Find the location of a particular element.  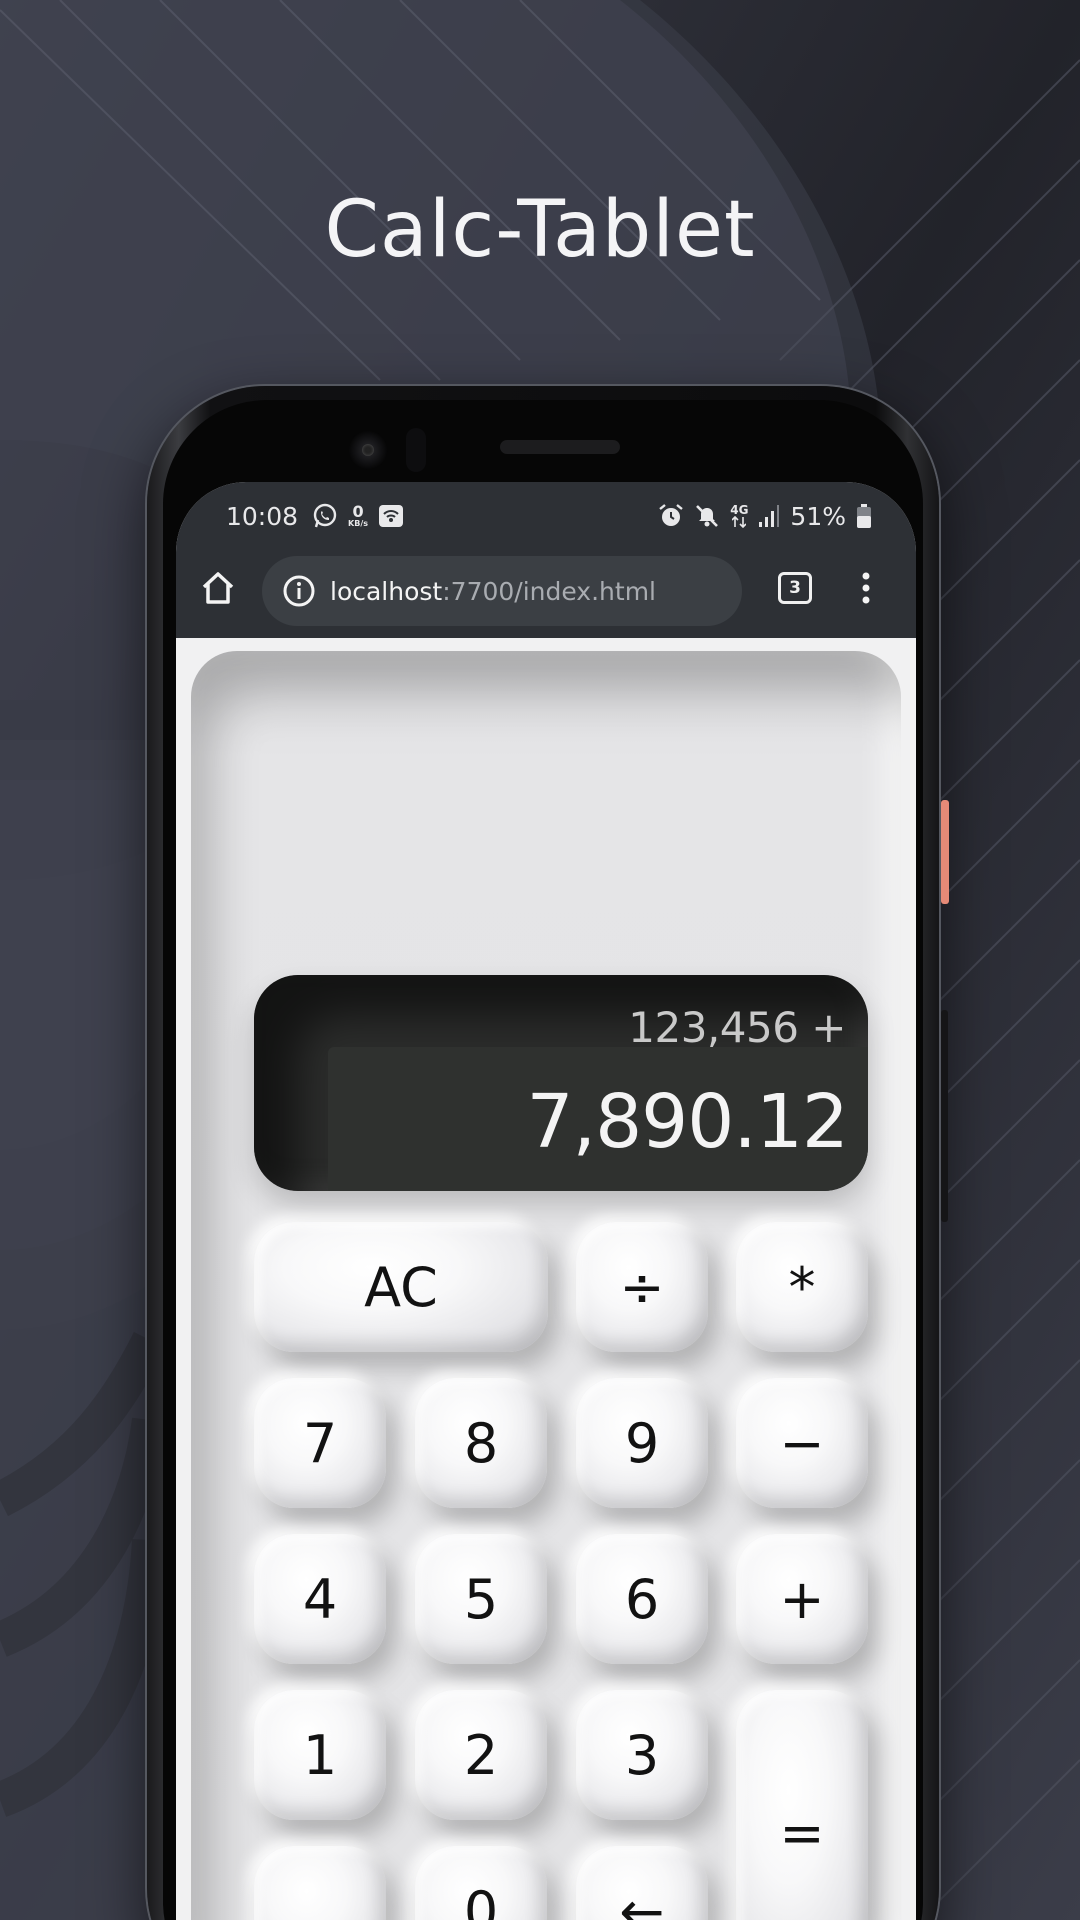

whatsapp-icon is located at coordinates (325, 516).